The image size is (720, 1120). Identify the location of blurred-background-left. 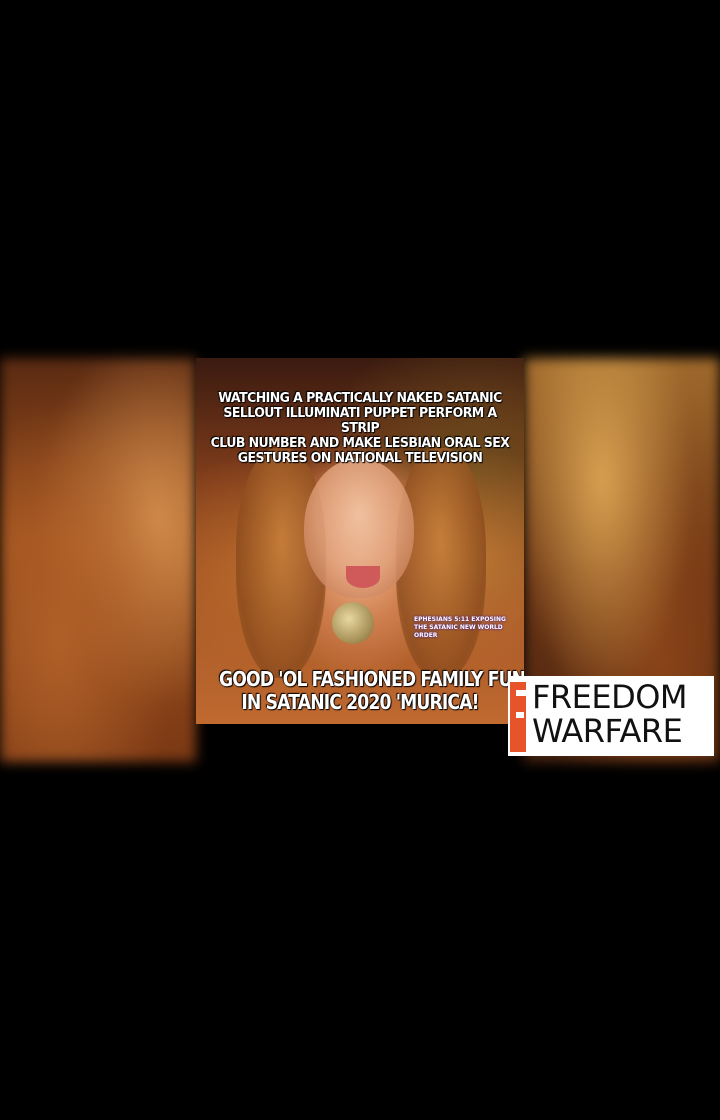
(98, 560).